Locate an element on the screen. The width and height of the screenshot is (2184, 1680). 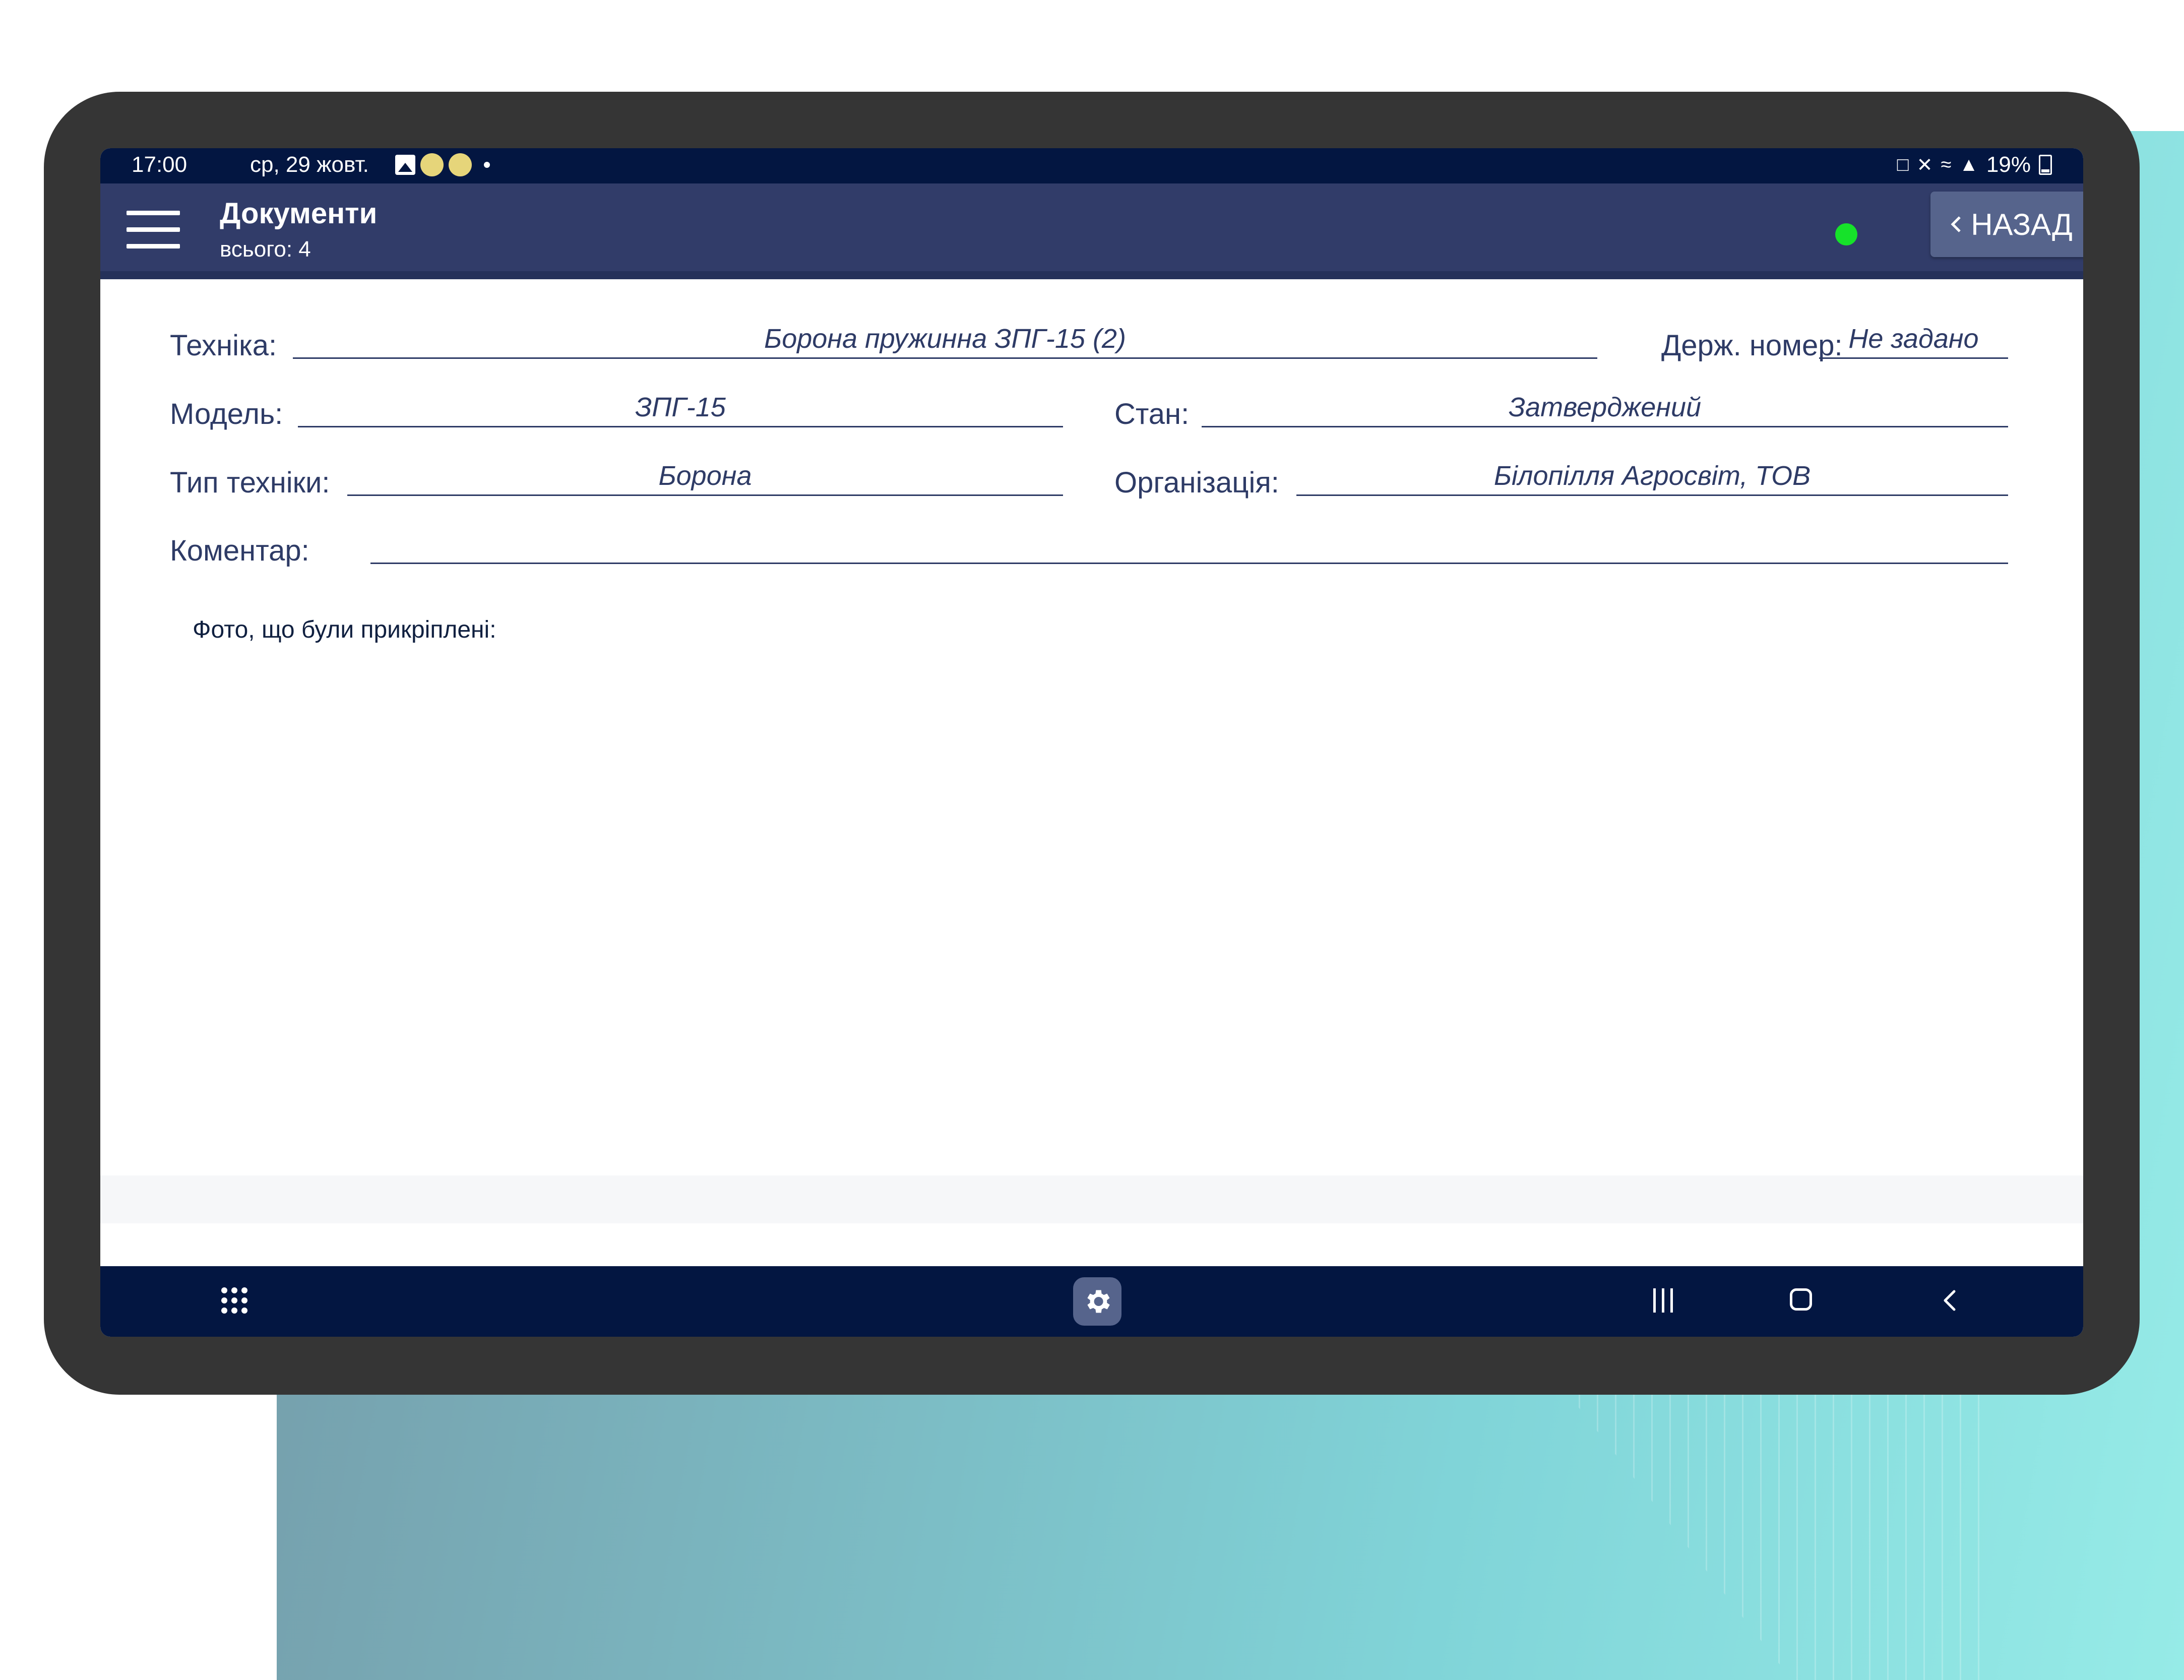
gear-glyph is located at coordinates (1099, 1301).